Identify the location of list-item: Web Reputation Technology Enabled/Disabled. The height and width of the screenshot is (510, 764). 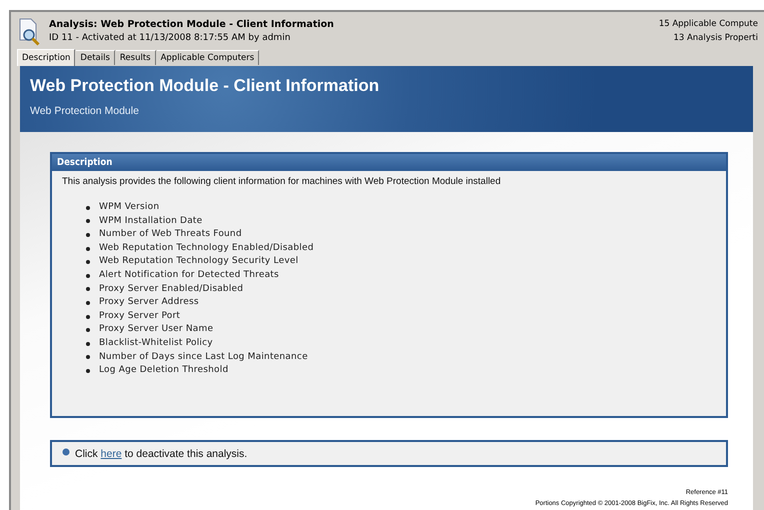
(206, 248).